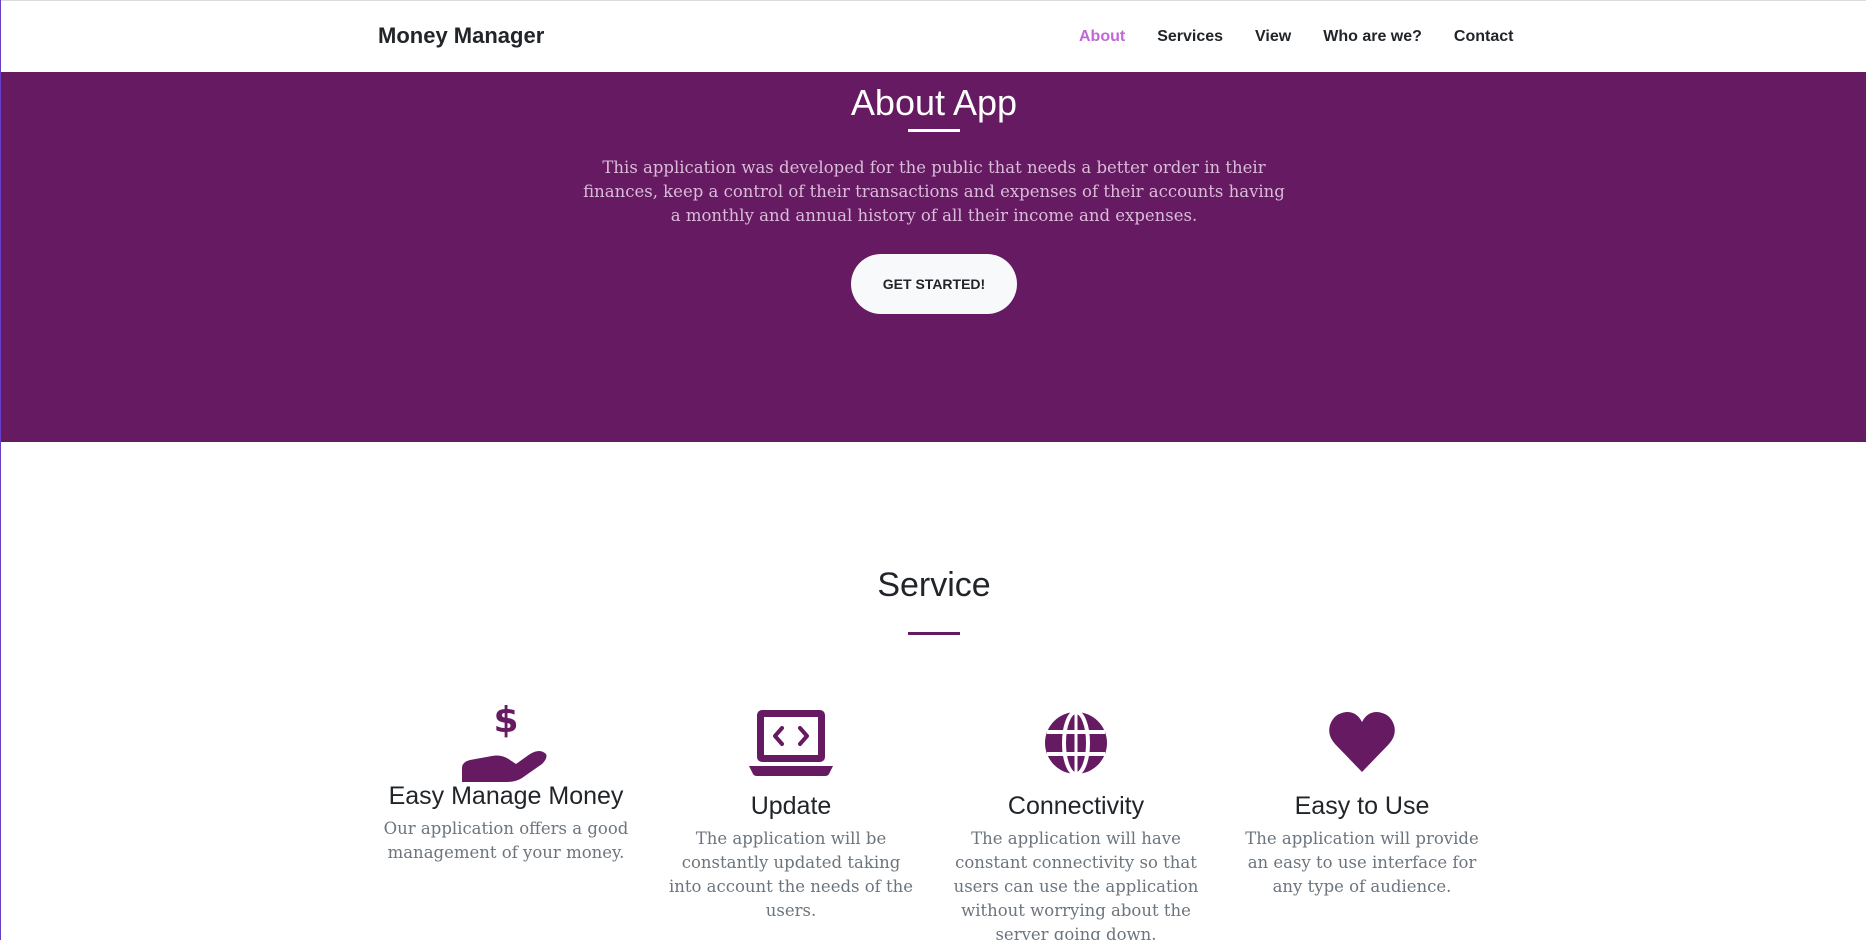 This screenshot has width=1866, height=940. Describe the element at coordinates (1273, 37) in the screenshot. I see `nav-link-view: View` at that location.